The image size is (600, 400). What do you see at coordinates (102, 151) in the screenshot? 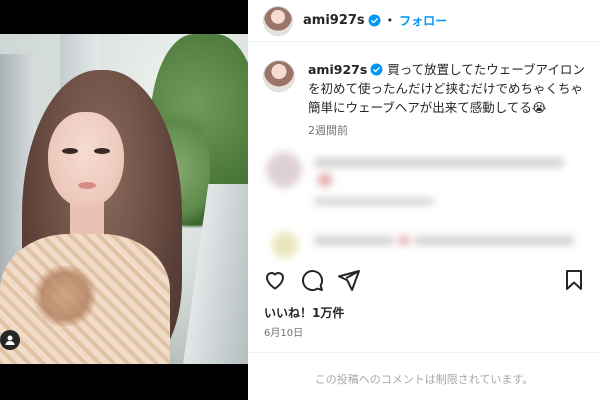
I see `photo-eye-right` at bounding box center [102, 151].